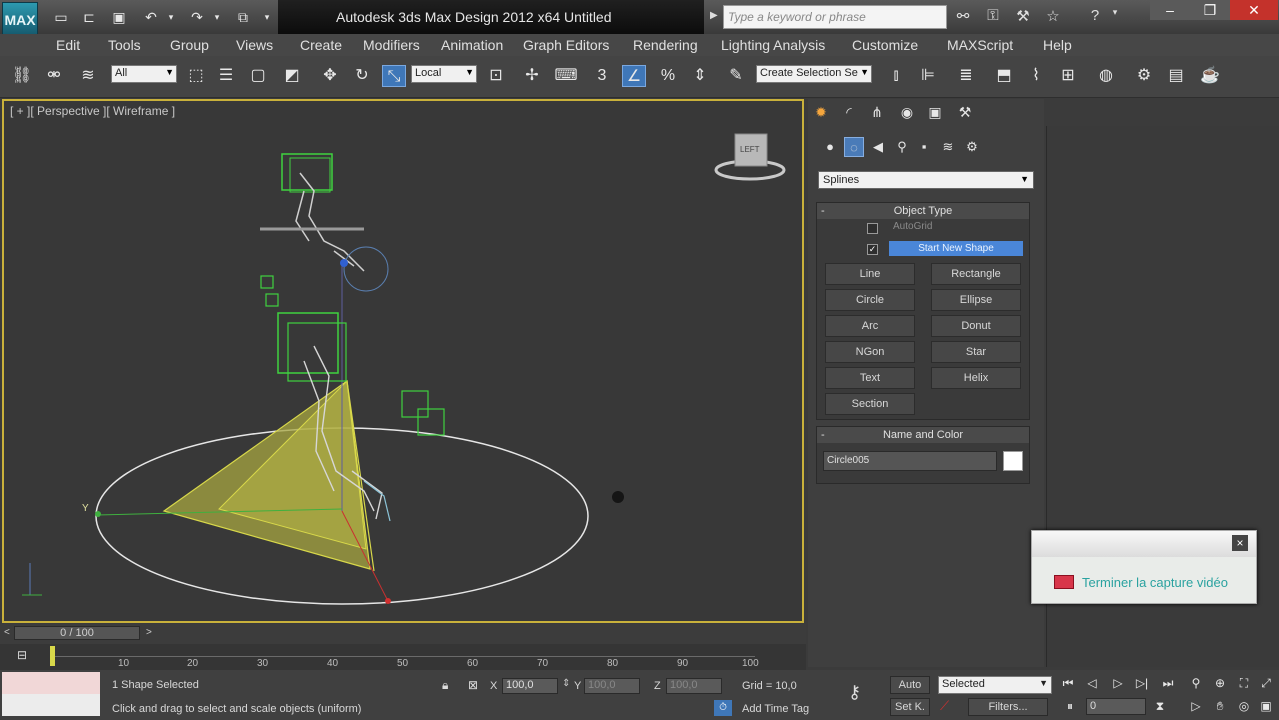 Image resolution: width=1279 pixels, height=720 pixels. Describe the element at coordinates (566, 76) in the screenshot. I see `keyboard-shortcut-override-icon: ⌨` at that location.